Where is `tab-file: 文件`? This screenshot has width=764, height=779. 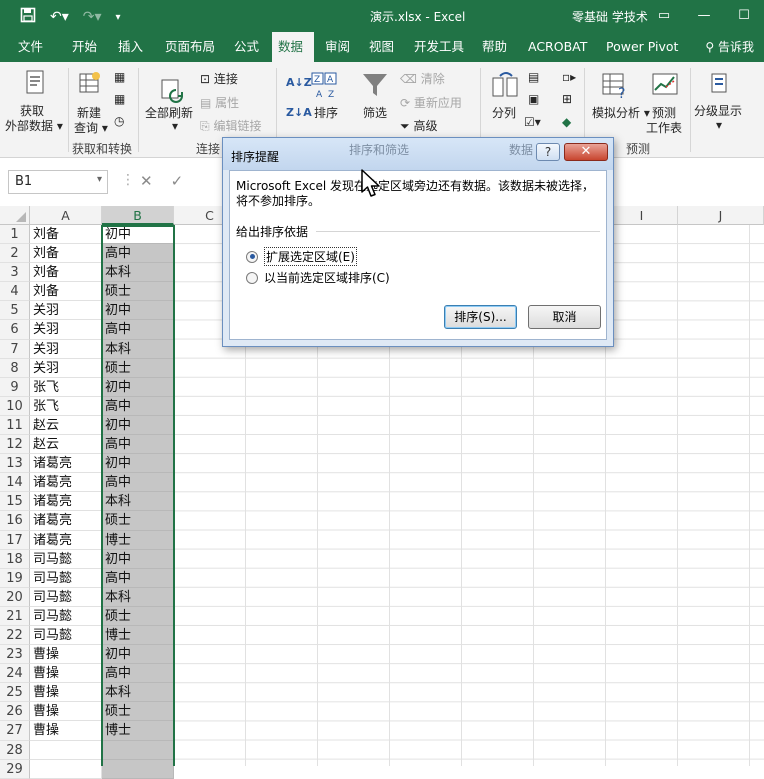
tab-file: 文件 is located at coordinates (30, 47).